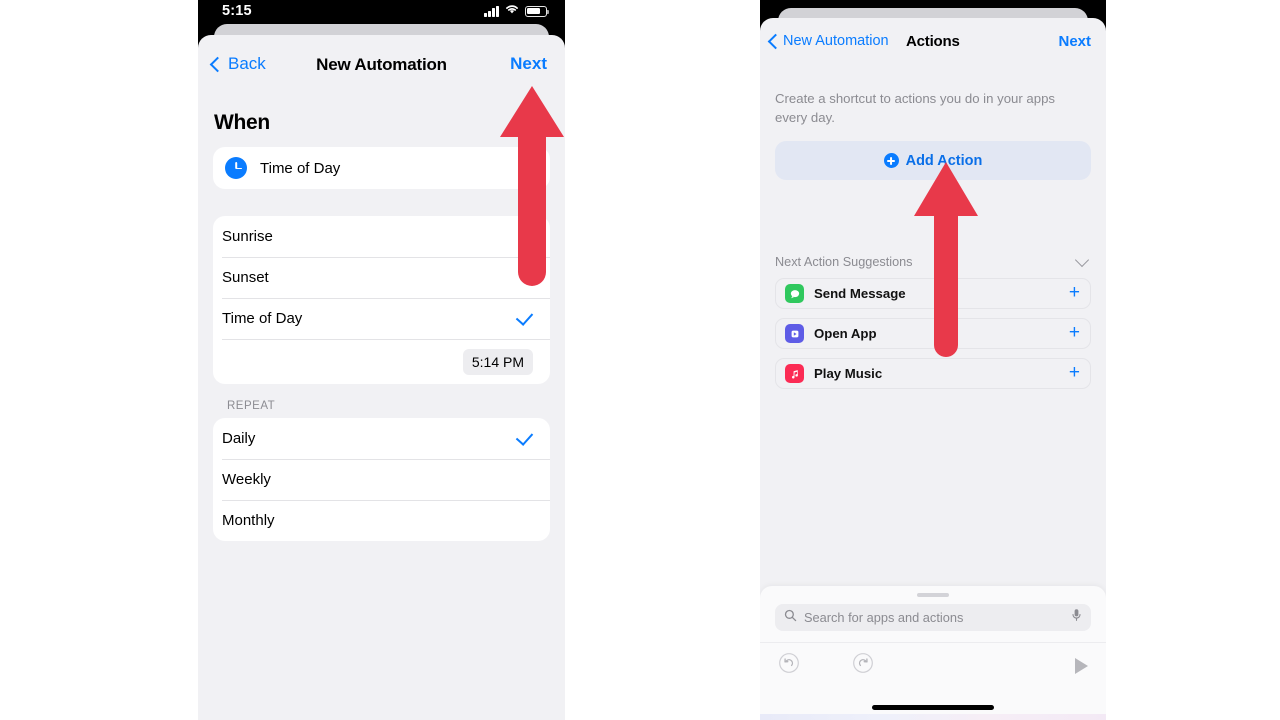 Image resolution: width=1280 pixels, height=720 pixels. Describe the element at coordinates (237, 11) in the screenshot. I see `status-bar-time: 5:15` at that location.